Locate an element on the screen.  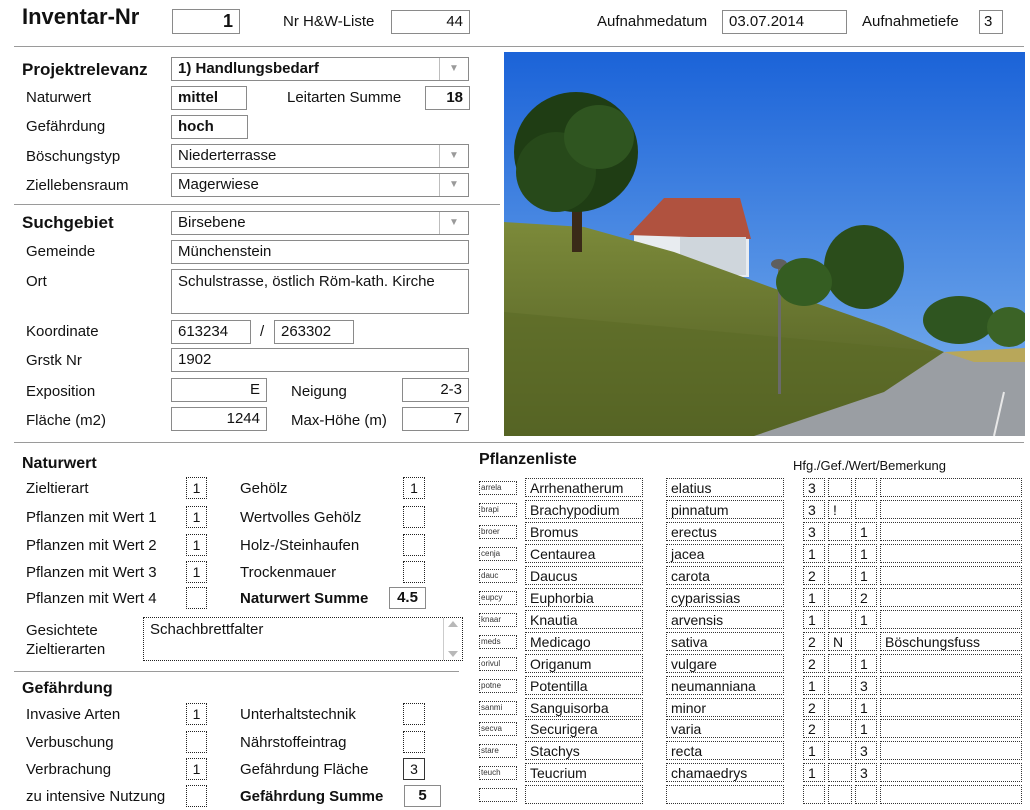
plant-species-cell: recta is located at coordinates (725, 751).